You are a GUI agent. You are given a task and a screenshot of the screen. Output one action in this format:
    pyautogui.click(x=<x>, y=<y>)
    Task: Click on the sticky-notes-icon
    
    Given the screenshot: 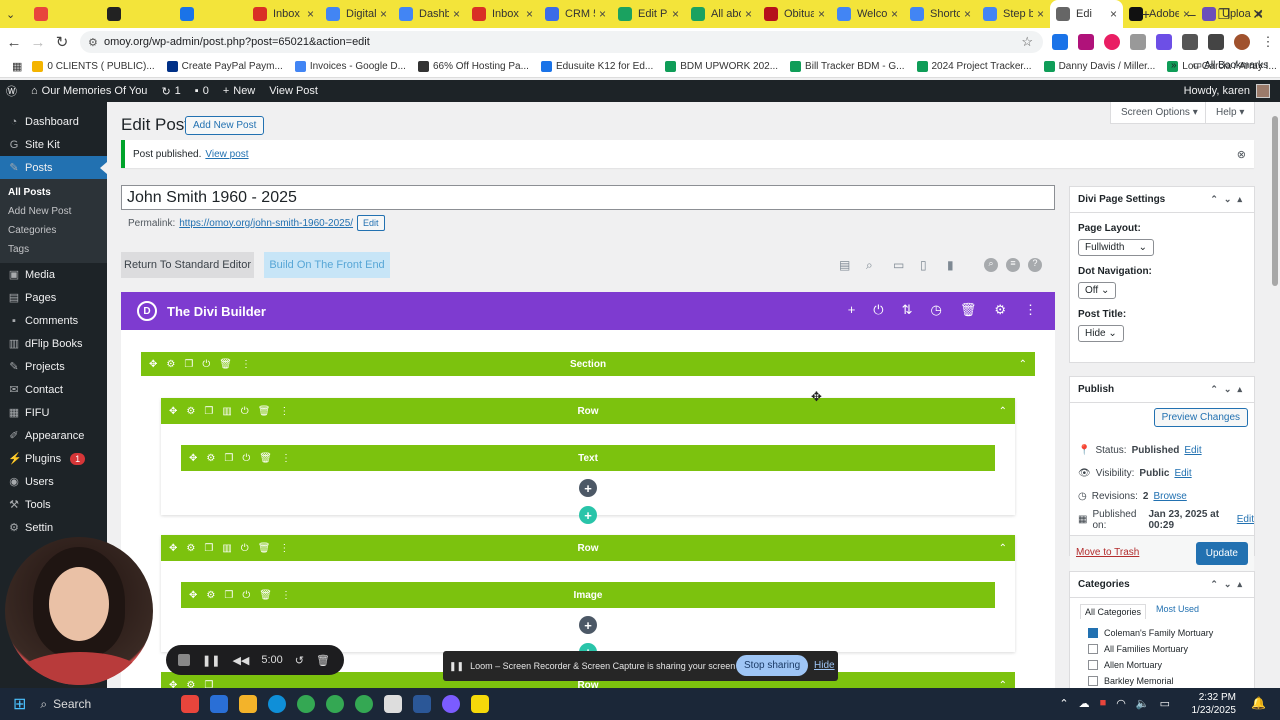 What is the action you would take?
    pyautogui.click(x=480, y=704)
    